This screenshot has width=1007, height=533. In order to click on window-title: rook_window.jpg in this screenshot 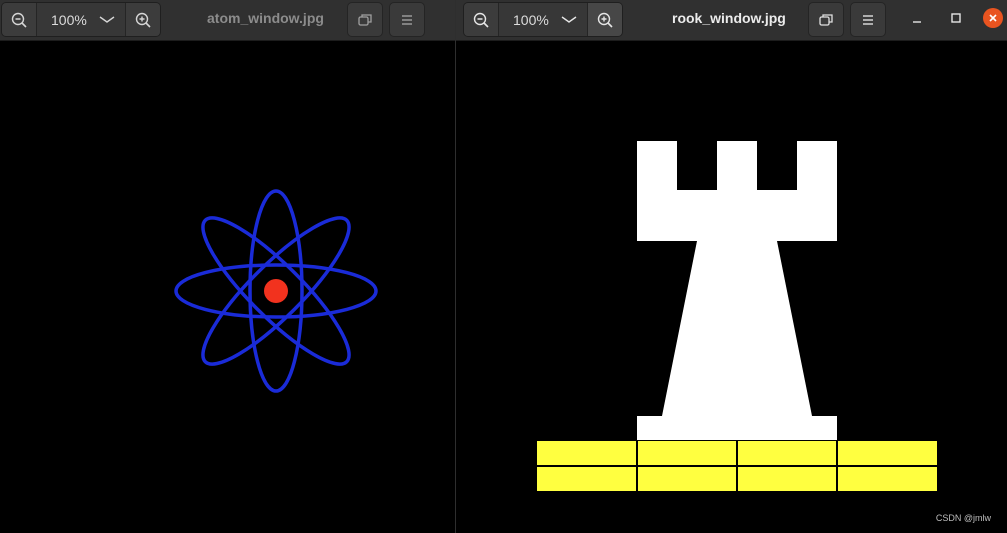, I will do `click(729, 18)`.